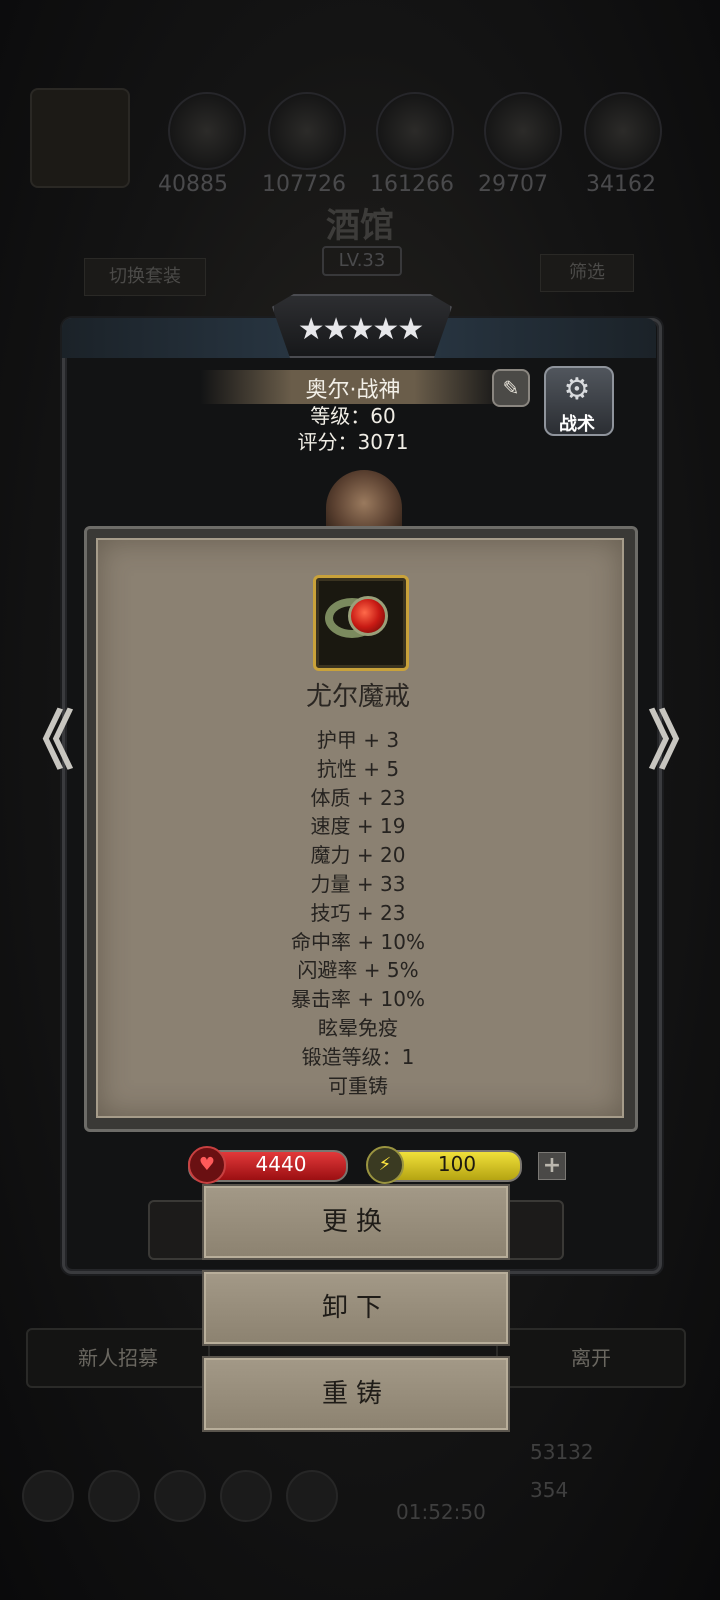 Image resolution: width=720 pixels, height=1600 pixels. What do you see at coordinates (360, 226) in the screenshot?
I see `tavern-title: 酒馆` at bounding box center [360, 226].